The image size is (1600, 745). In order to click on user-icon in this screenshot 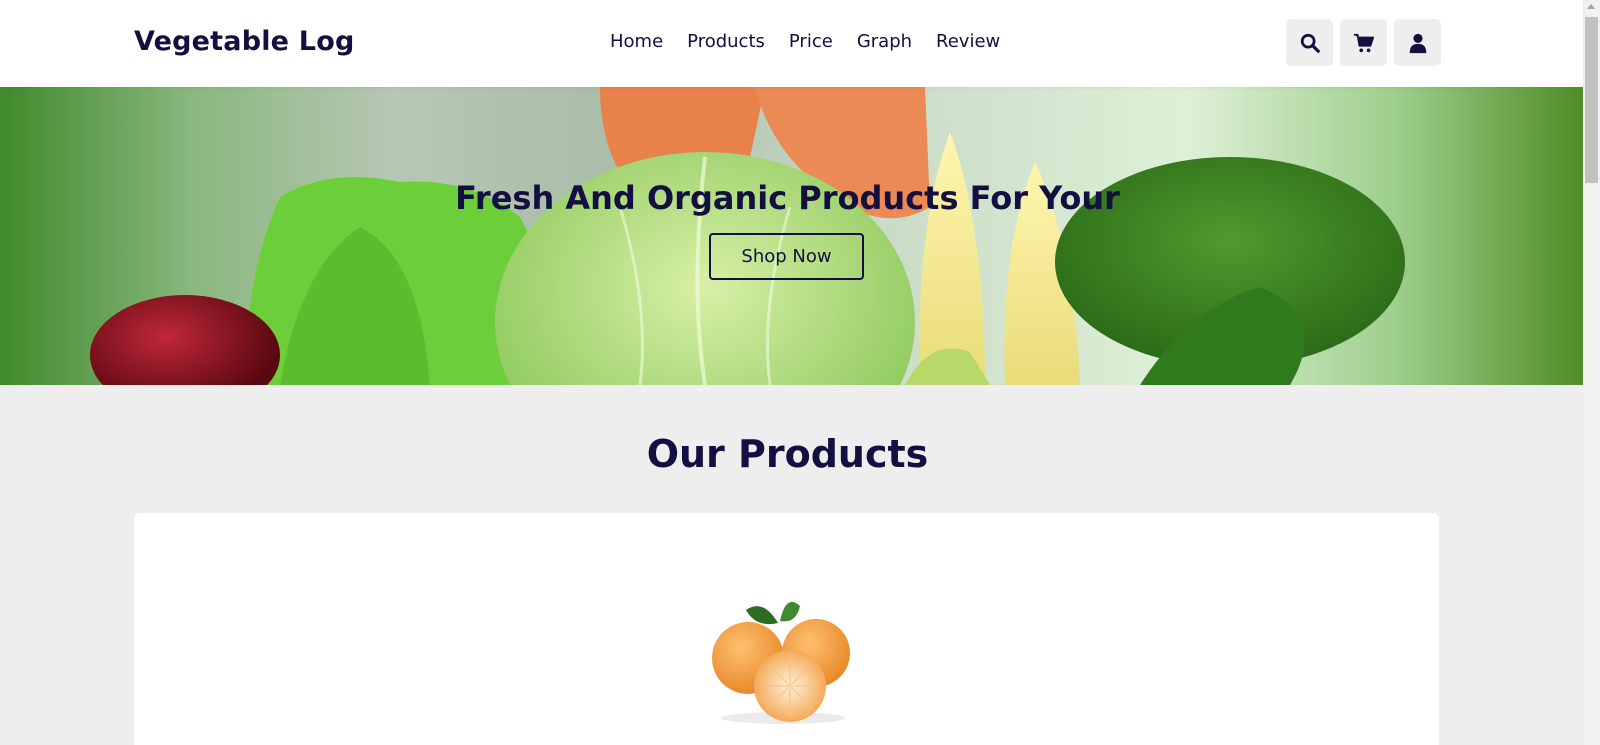, I will do `click(1417, 43)`.